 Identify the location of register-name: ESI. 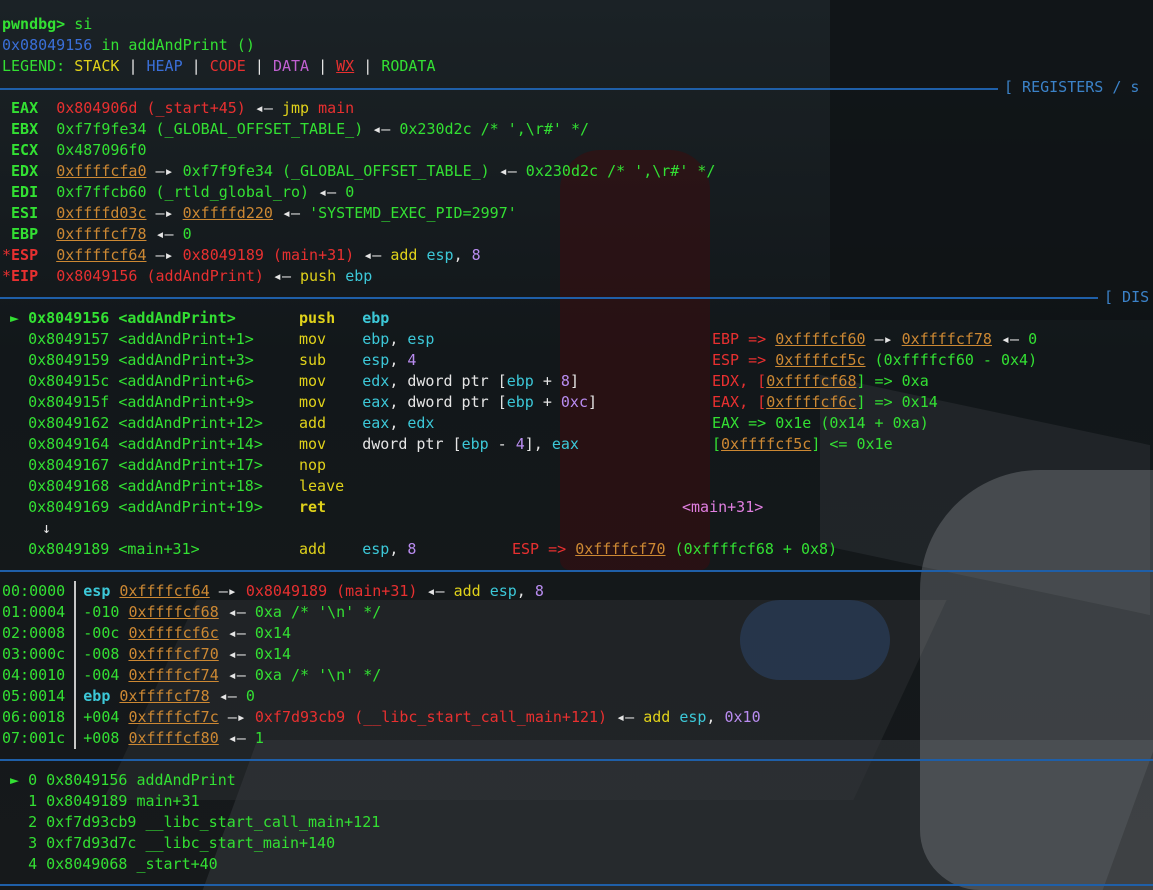
(34, 213).